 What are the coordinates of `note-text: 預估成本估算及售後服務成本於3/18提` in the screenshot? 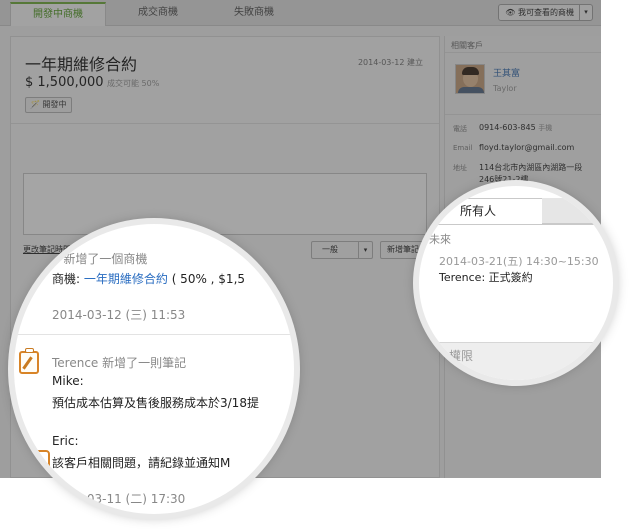 It's located at (155, 403).